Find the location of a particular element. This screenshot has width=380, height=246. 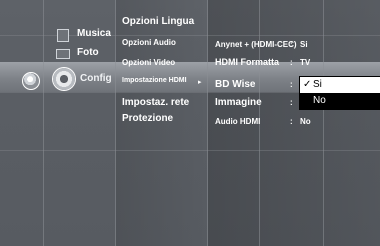

menu-item-music: Musica is located at coordinates (94, 33).